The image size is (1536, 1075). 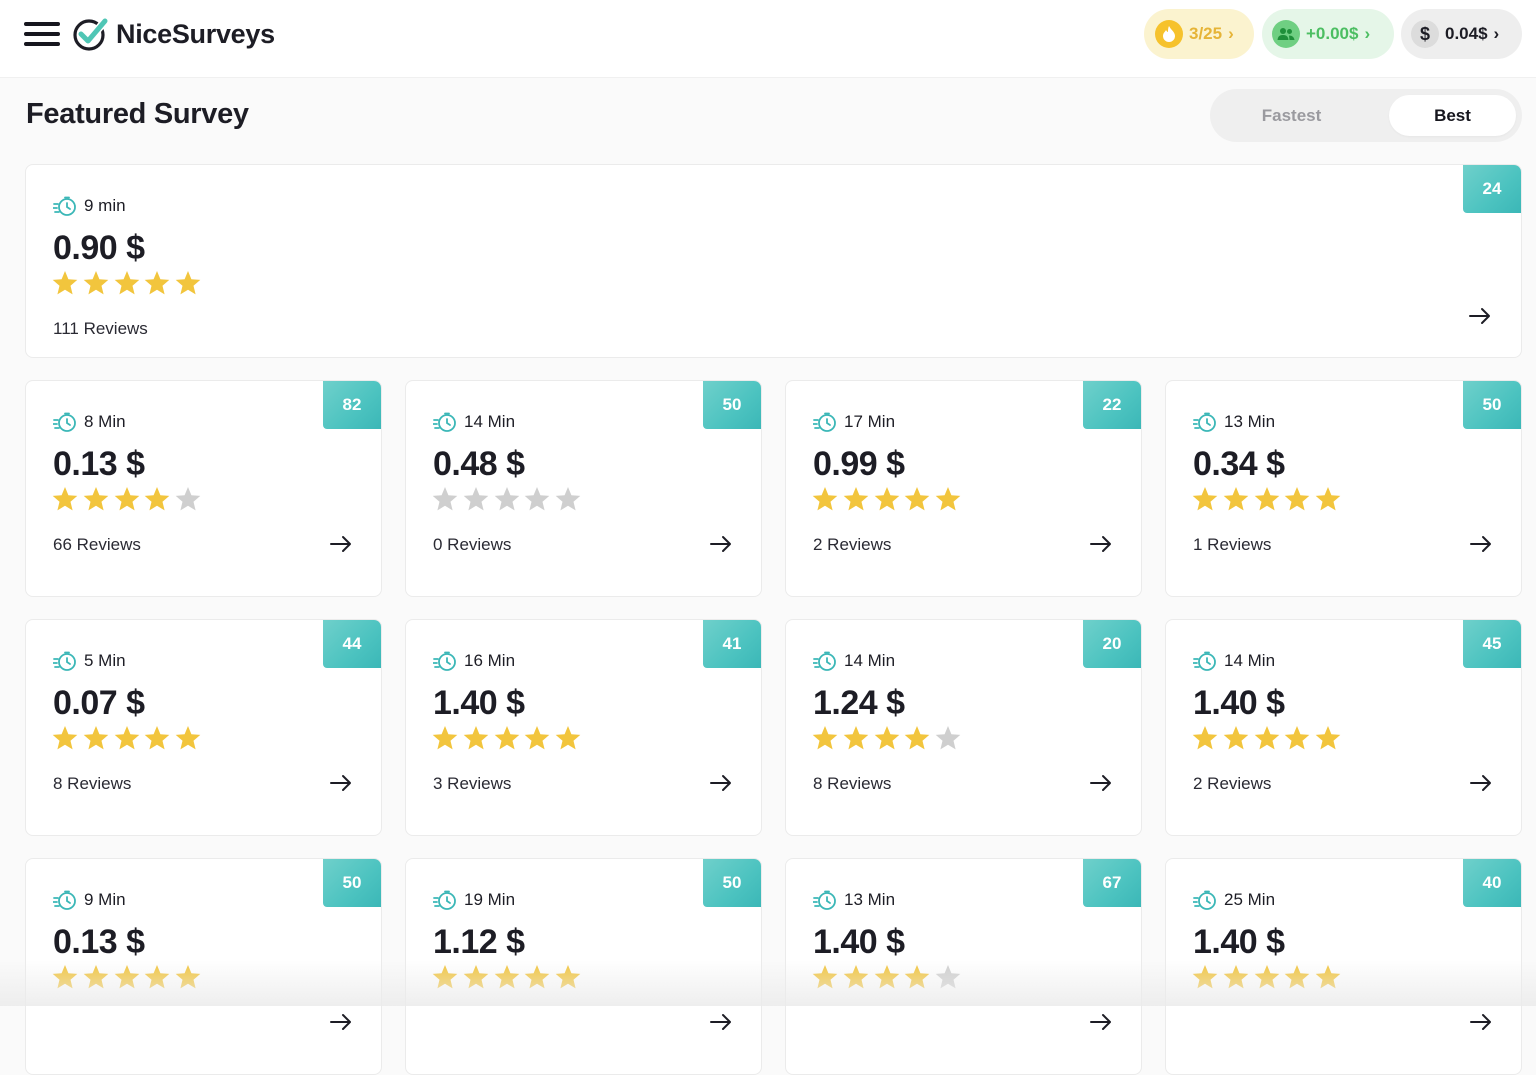 What do you see at coordinates (1112, 644) in the screenshot?
I see `survey-score-badge: 20` at bounding box center [1112, 644].